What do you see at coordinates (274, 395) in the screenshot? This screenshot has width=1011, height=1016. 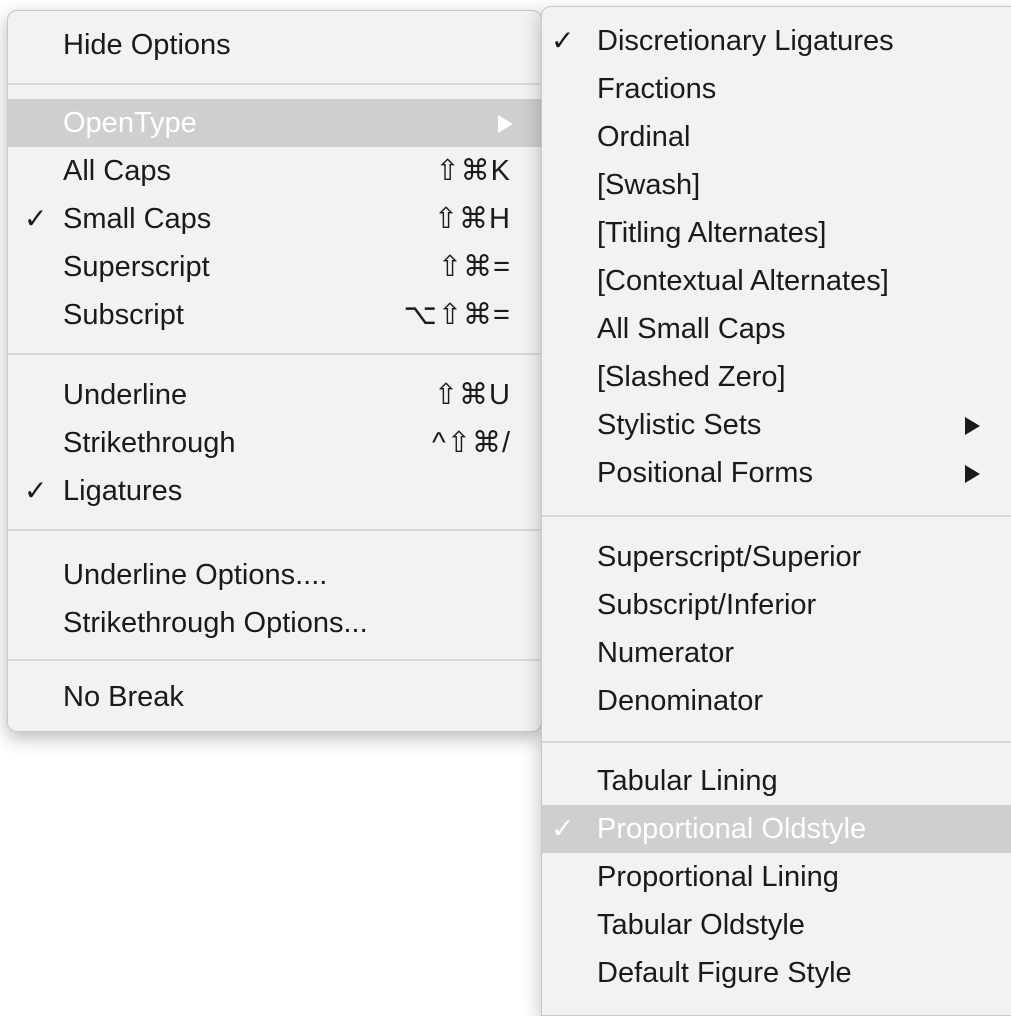 I see `menu-item-underline: Underline ⇧⌘U` at bounding box center [274, 395].